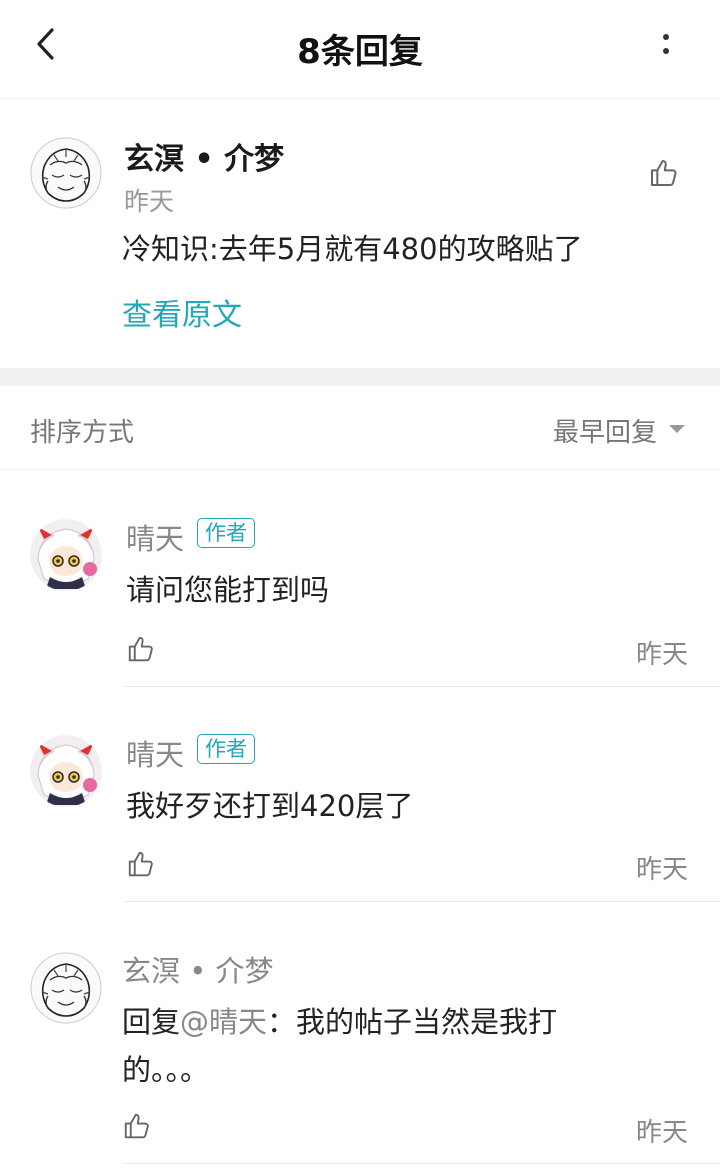 This screenshot has height=1171, width=720. Describe the element at coordinates (204, 156) in the screenshot. I see `op-author-name: 玄溟 • 介梦` at that location.